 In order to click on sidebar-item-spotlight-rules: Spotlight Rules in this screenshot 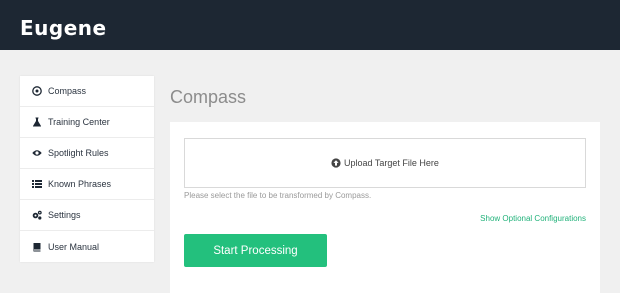, I will do `click(87, 153)`.